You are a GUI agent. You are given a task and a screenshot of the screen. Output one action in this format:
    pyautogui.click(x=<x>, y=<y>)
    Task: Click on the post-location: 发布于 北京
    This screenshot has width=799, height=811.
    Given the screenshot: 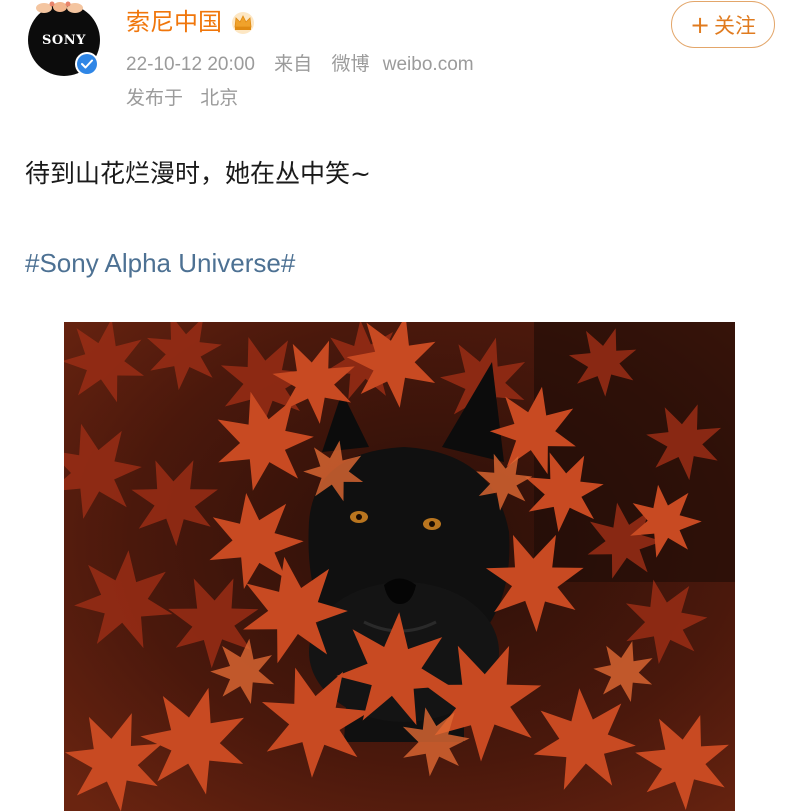 What is the action you would take?
    pyautogui.click(x=188, y=99)
    